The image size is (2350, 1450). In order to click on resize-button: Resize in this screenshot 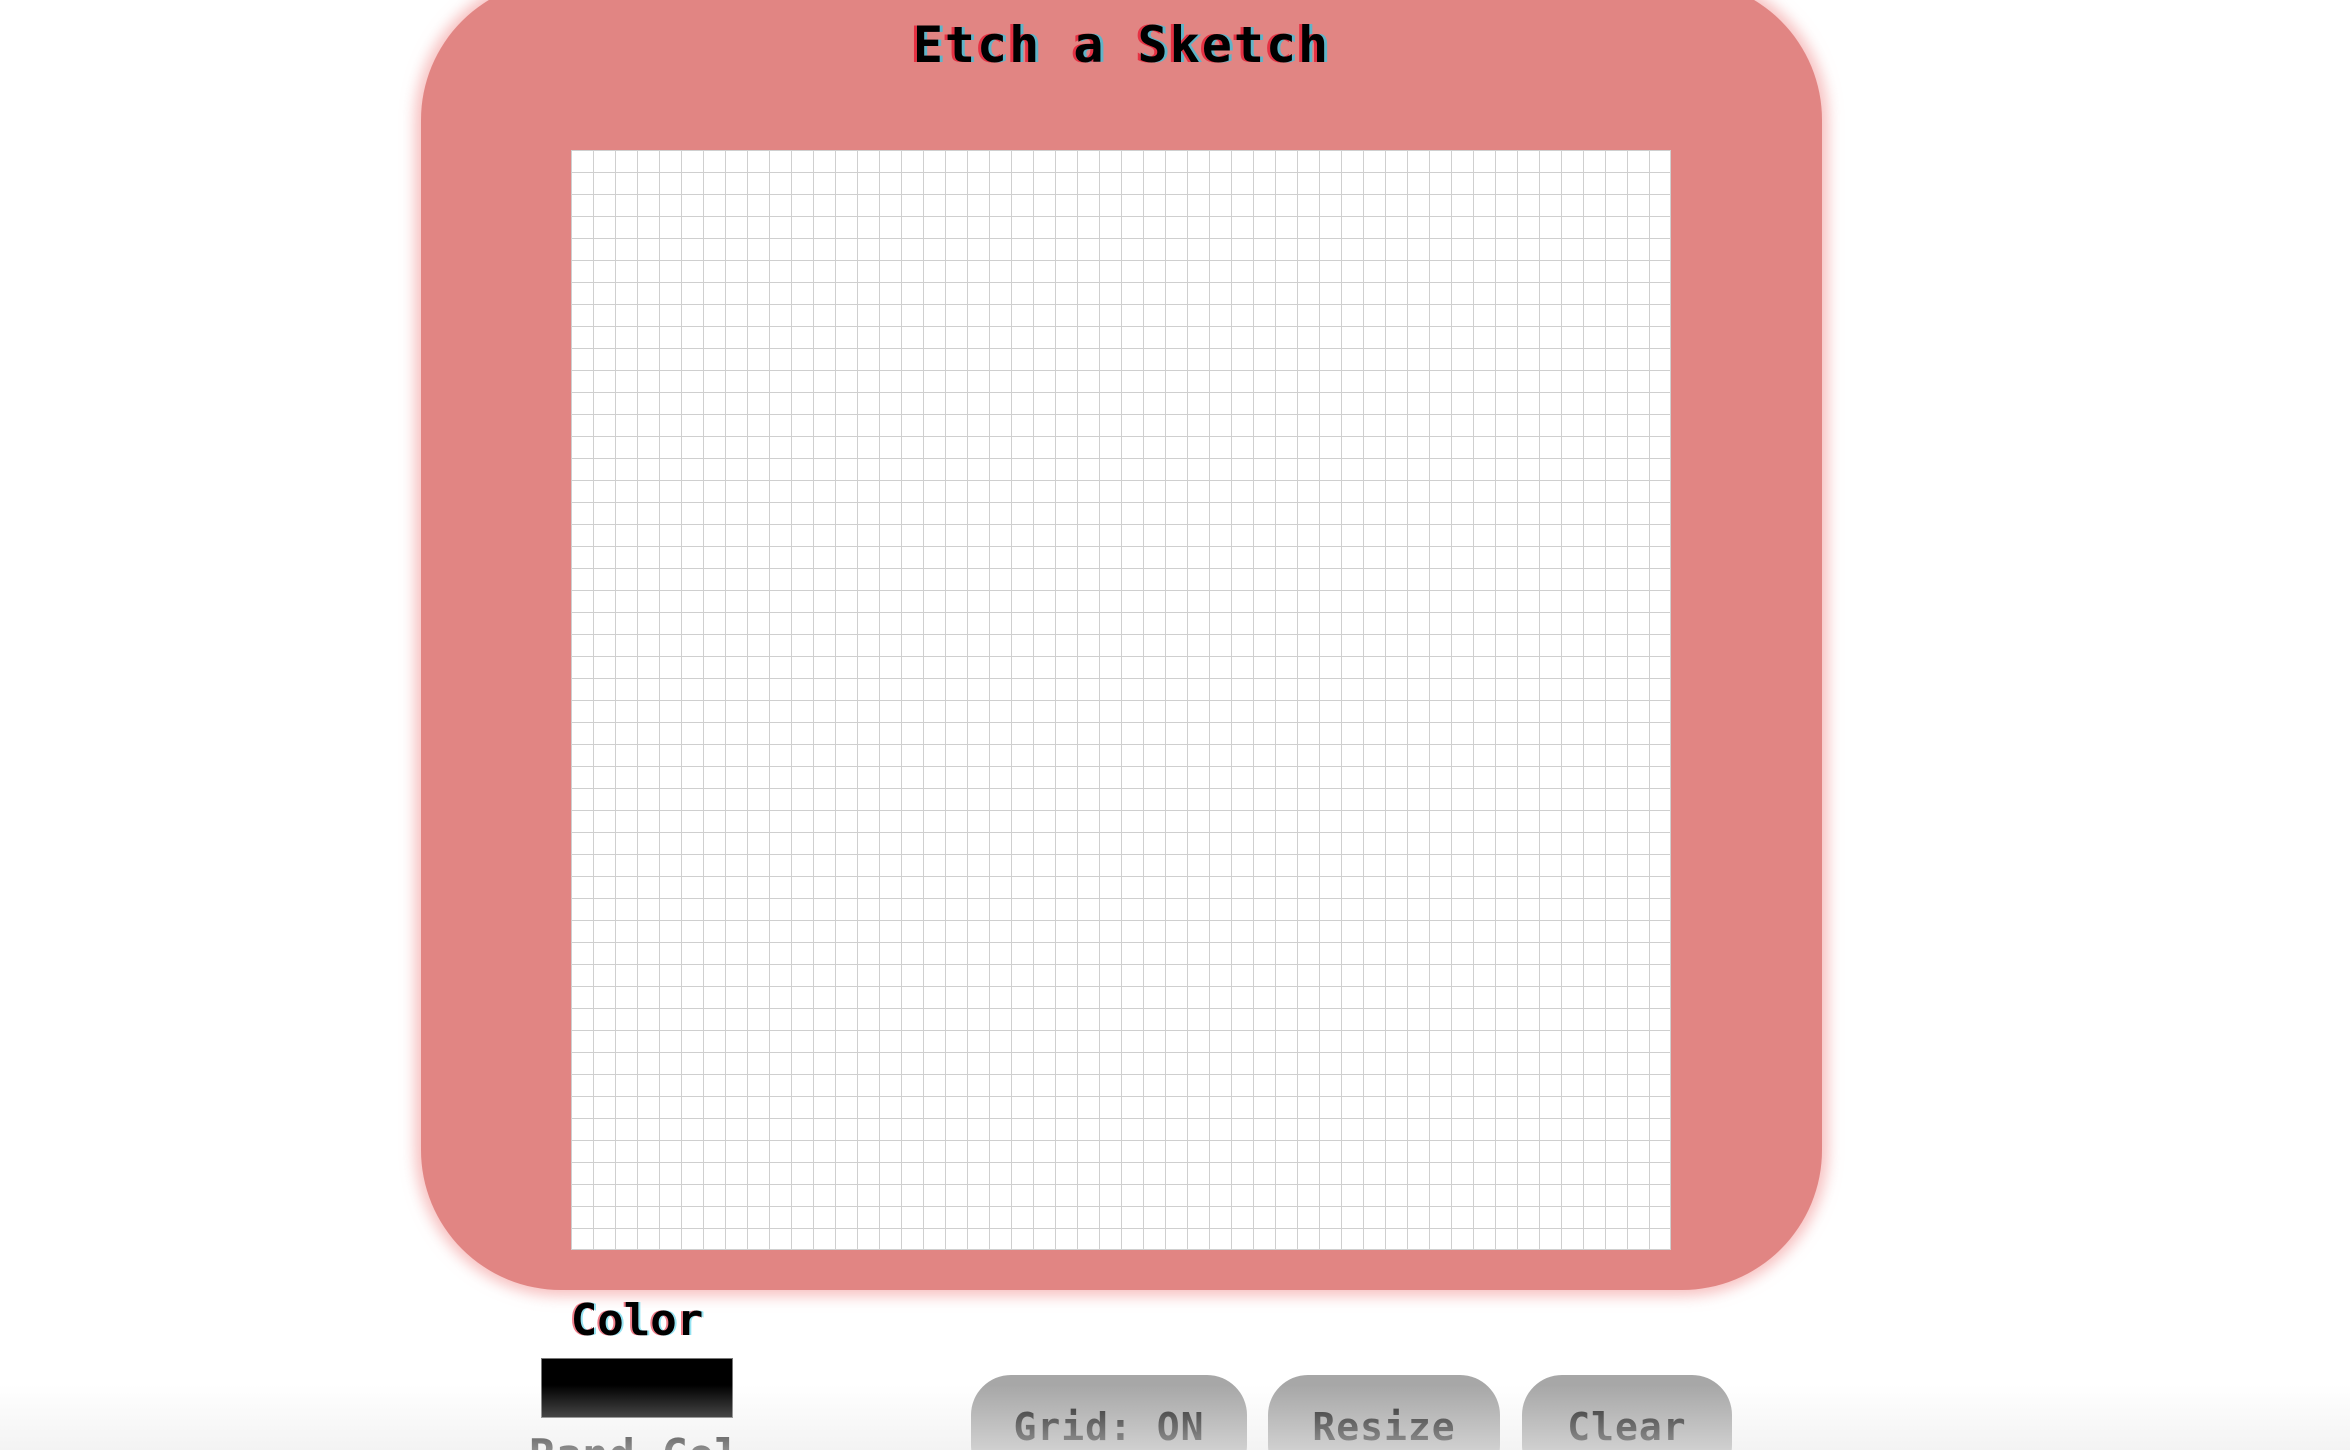, I will do `click(1384, 1412)`.